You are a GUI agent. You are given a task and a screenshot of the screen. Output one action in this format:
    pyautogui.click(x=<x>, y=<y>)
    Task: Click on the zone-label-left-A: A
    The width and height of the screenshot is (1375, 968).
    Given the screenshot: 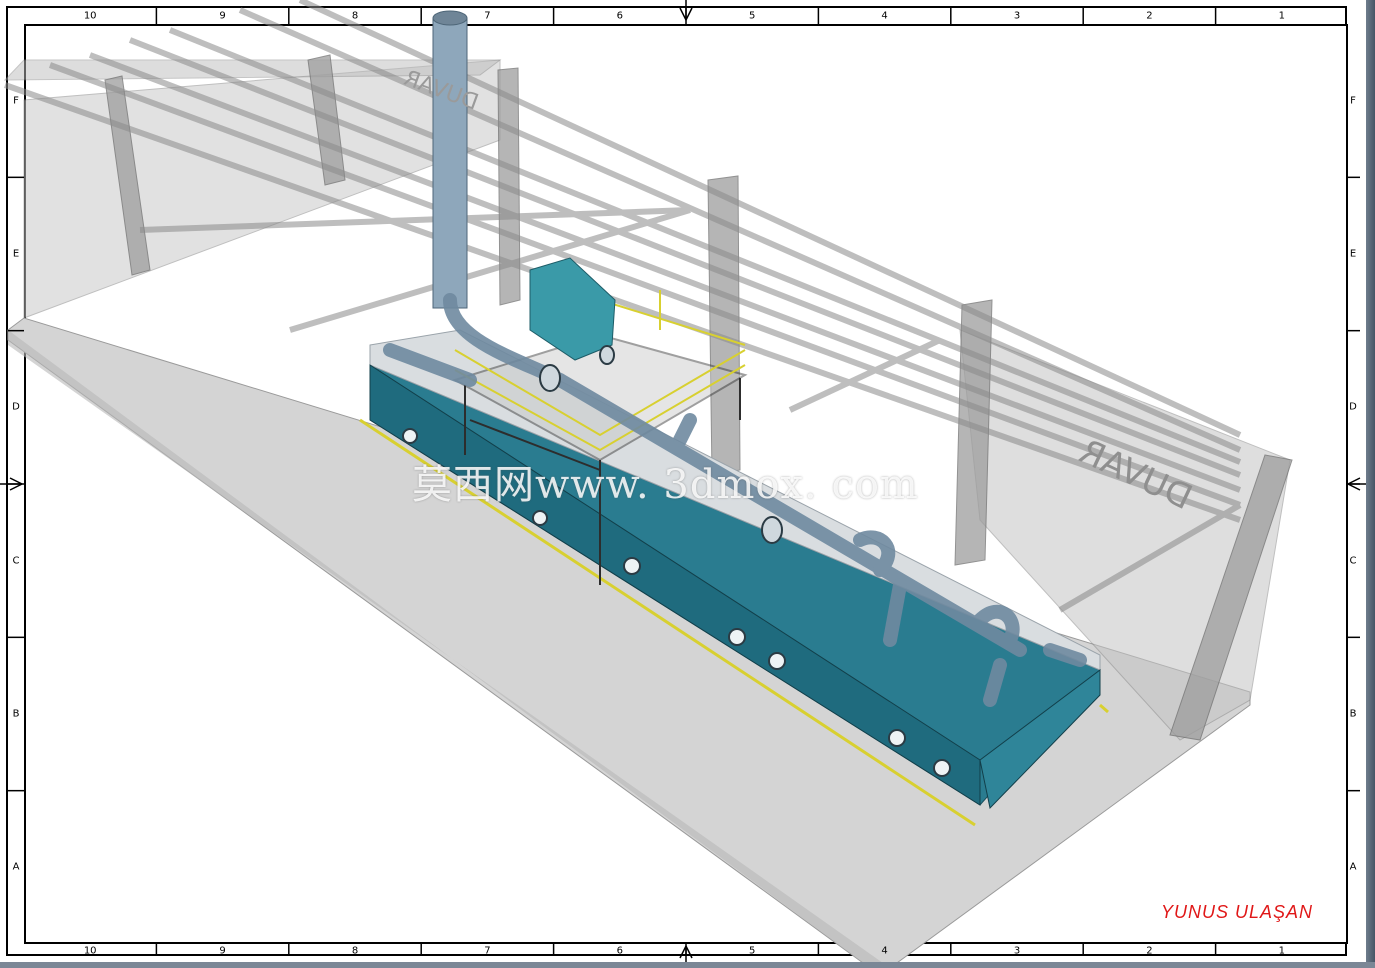 What is the action you would take?
    pyautogui.click(x=16, y=867)
    